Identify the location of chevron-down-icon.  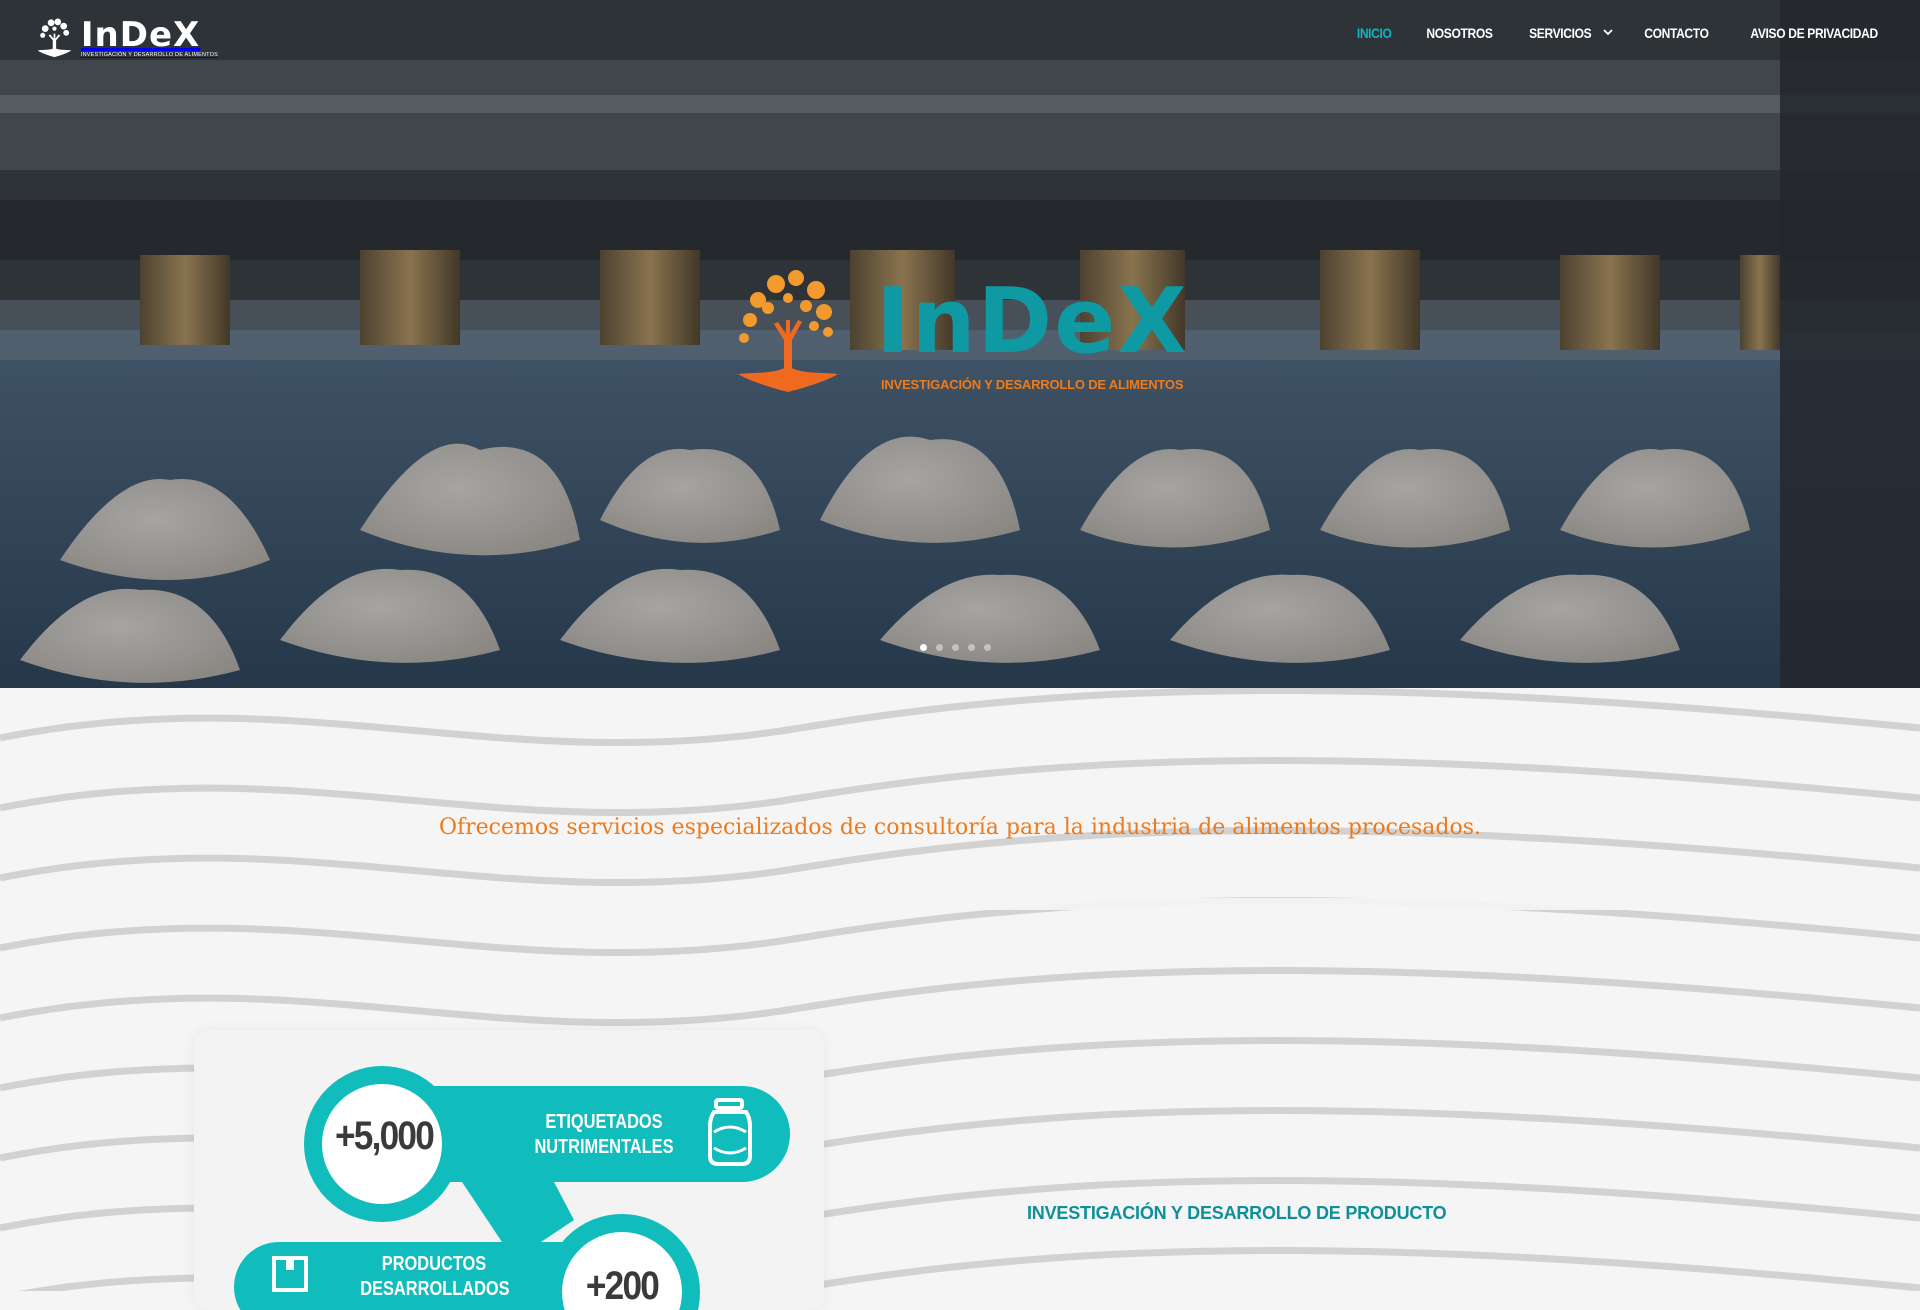
(1608, 33).